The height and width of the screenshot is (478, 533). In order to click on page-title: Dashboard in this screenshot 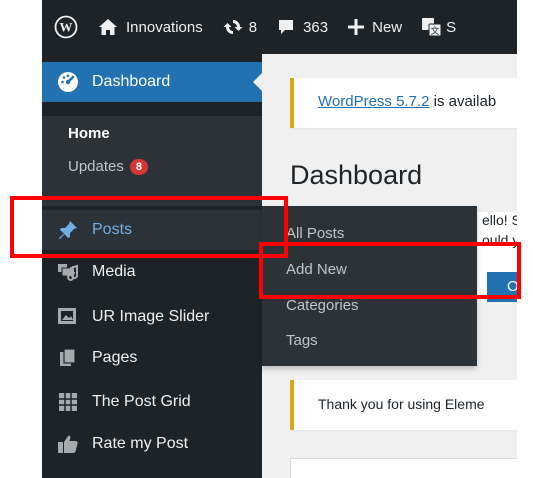, I will do `click(356, 175)`.